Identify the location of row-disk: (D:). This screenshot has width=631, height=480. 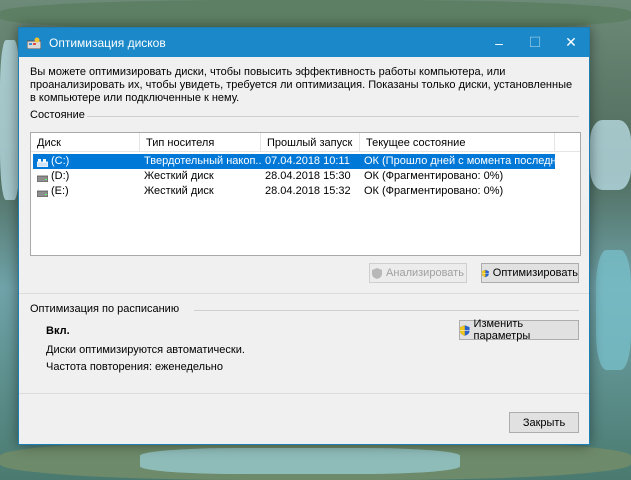
(60, 176).